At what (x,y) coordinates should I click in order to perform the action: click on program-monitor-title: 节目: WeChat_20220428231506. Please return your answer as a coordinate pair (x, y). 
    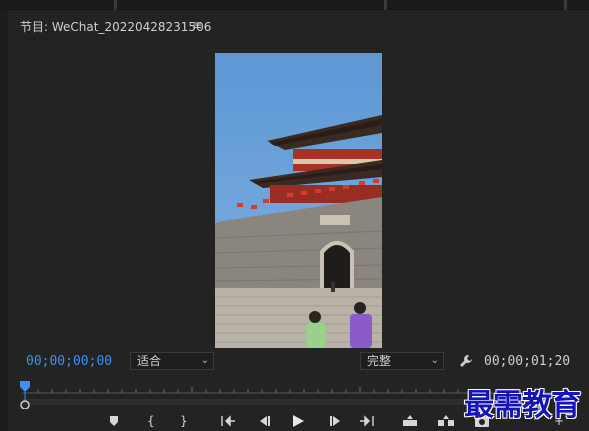
    Looking at the image, I should click on (115, 26).